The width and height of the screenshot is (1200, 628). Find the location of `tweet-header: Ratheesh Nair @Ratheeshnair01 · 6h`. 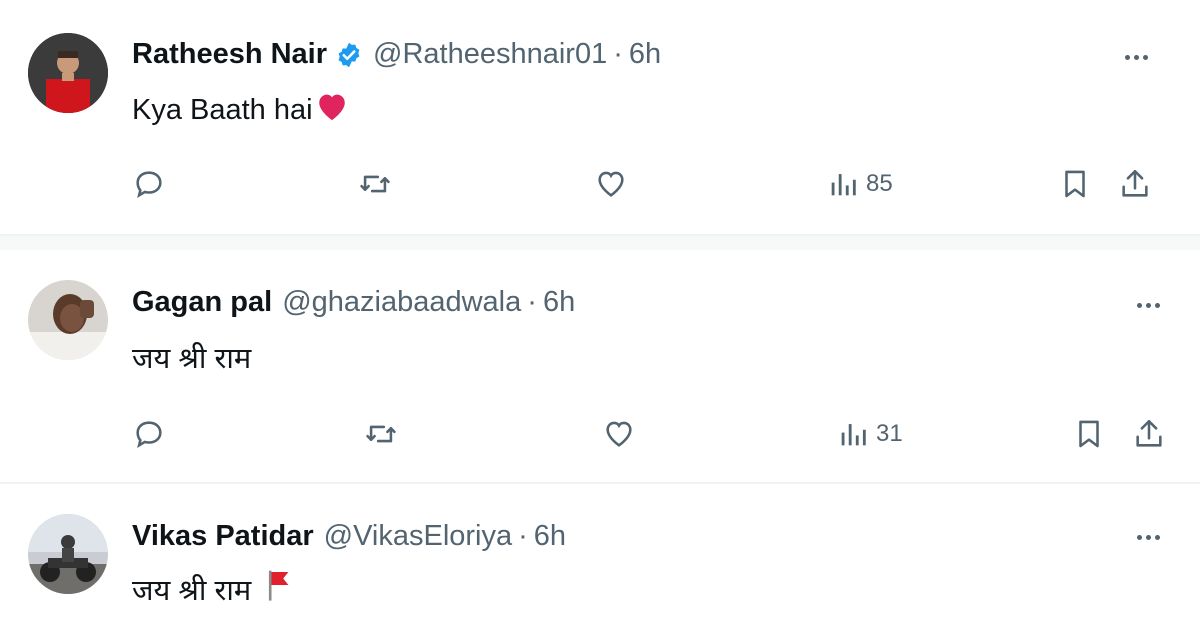

tweet-header: Ratheesh Nair @Ratheeshnair01 · 6h is located at coordinates (396, 54).